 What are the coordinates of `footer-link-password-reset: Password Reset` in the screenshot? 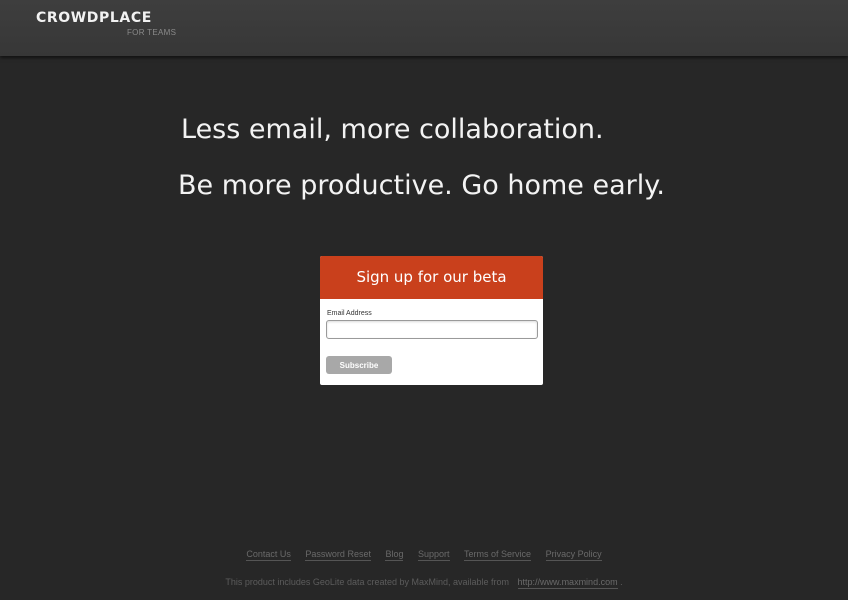 It's located at (338, 555).